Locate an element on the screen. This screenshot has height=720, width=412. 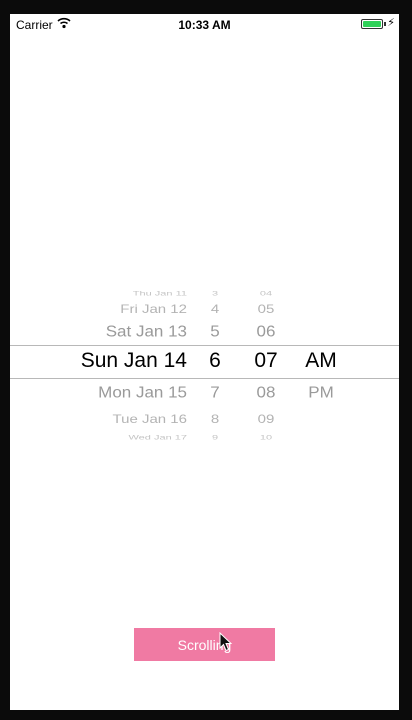
hour-wheel: 3 4 5 6 7 8 9 is located at coordinates (215, 370).